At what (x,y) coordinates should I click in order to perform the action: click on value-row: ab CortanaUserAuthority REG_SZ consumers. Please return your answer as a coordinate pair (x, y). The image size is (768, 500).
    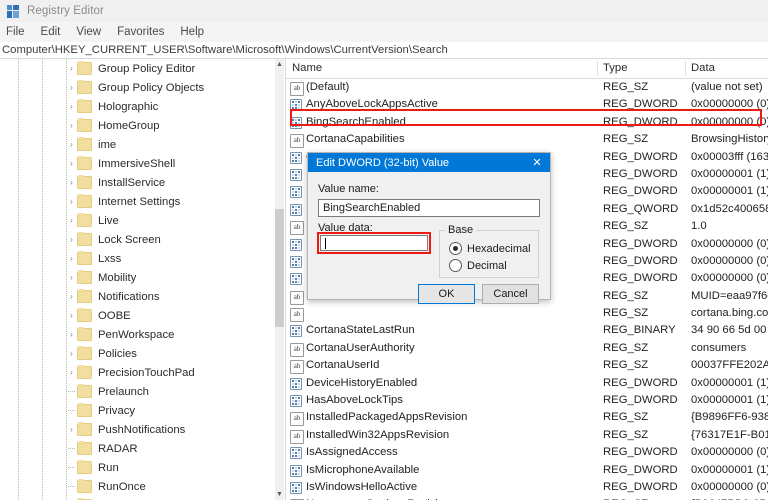
    Looking at the image, I should click on (527, 348).